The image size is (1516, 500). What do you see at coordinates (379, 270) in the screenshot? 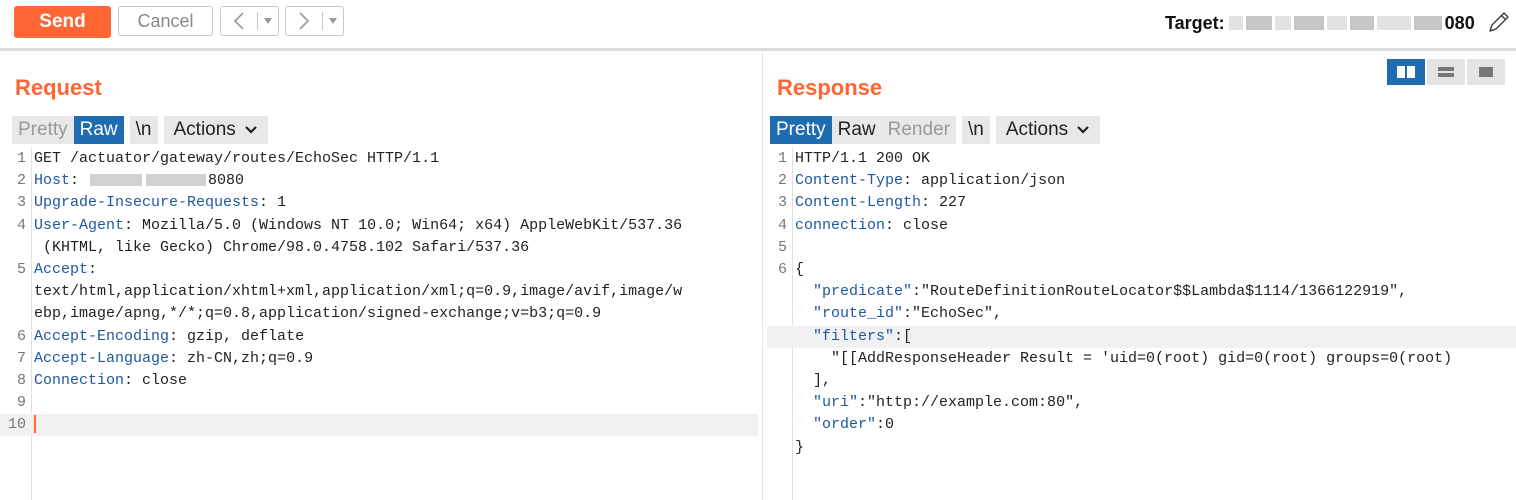
I see `request-line: 5 Accept:` at bounding box center [379, 270].